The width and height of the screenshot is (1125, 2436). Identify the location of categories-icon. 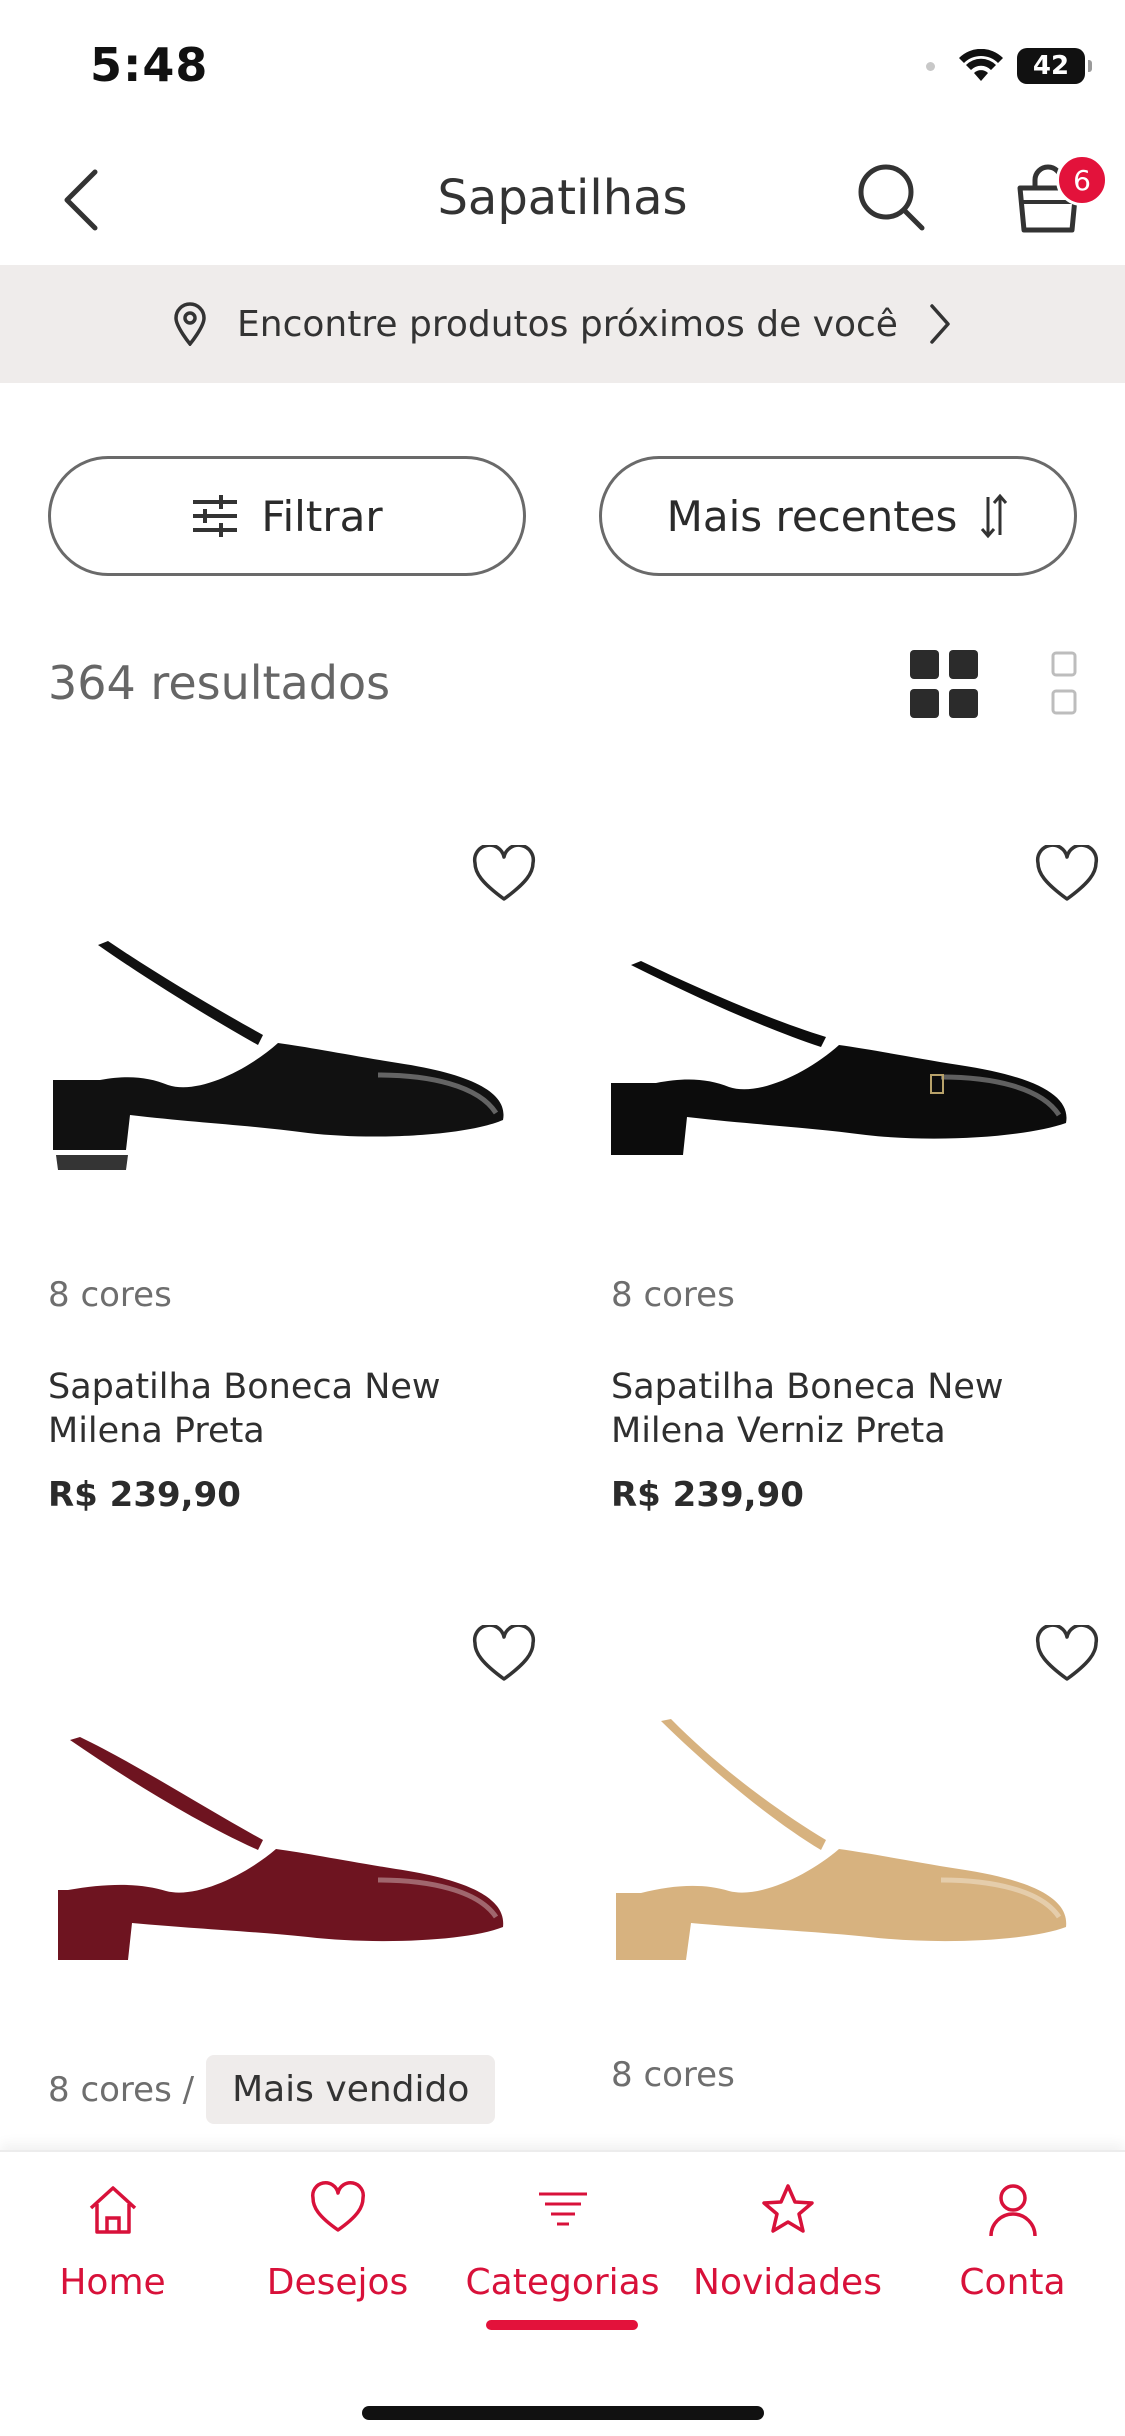
(562, 2209).